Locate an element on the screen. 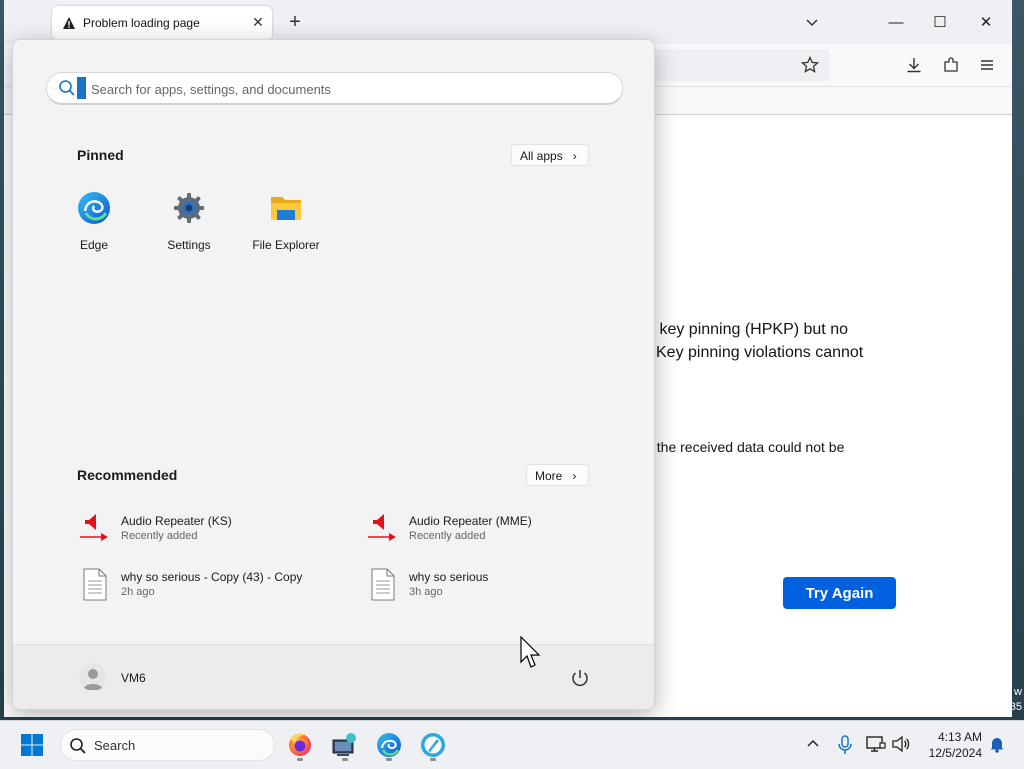 The image size is (1024, 769). all-apps-button: All apps › is located at coordinates (550, 155).